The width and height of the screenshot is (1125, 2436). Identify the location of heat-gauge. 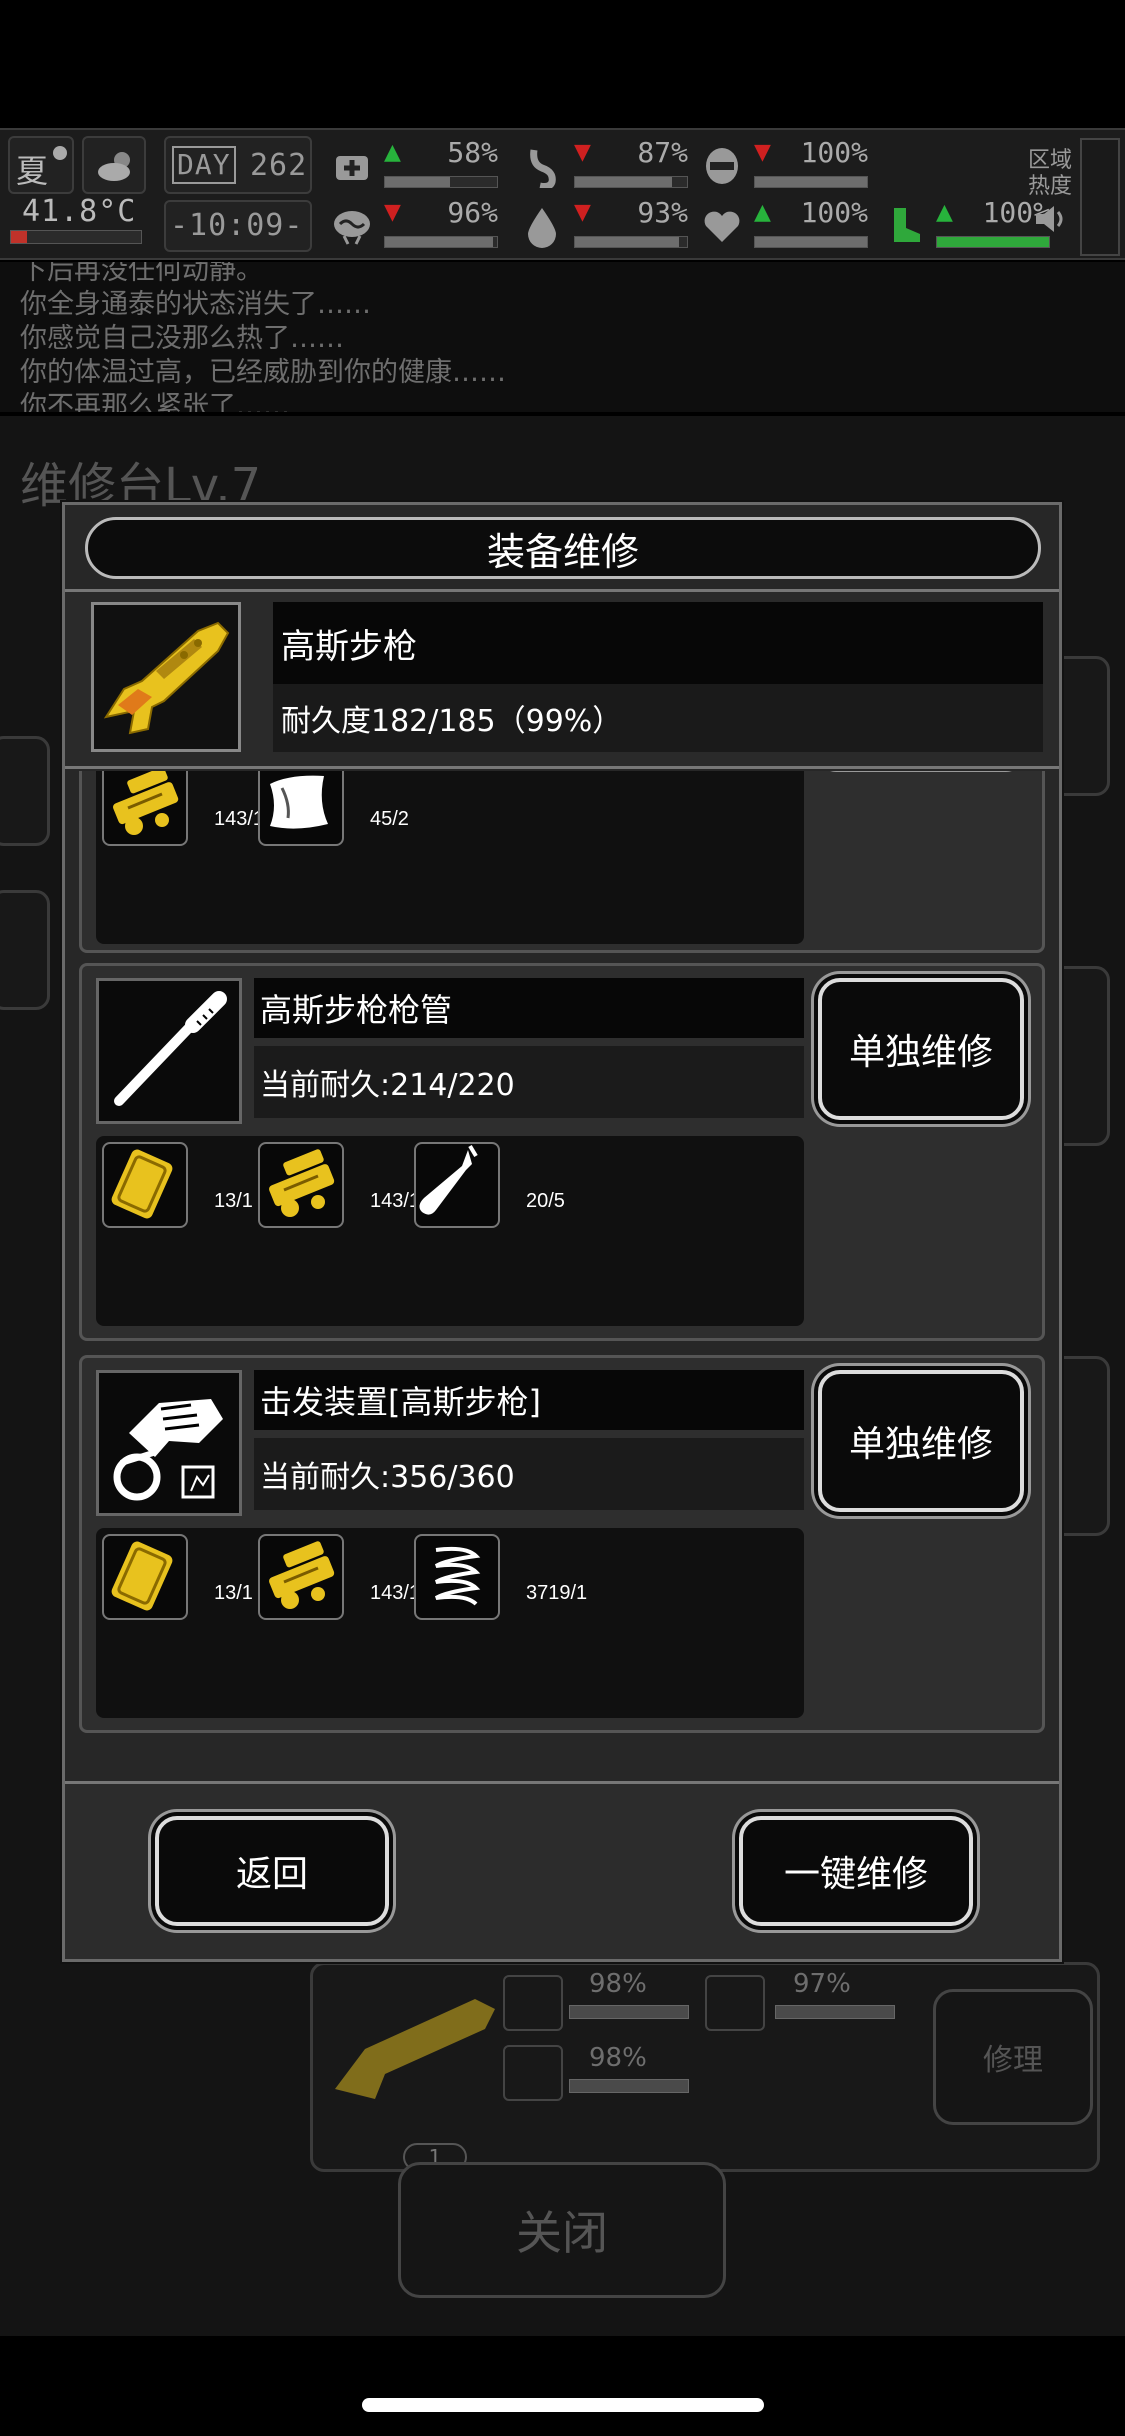
(1100, 197).